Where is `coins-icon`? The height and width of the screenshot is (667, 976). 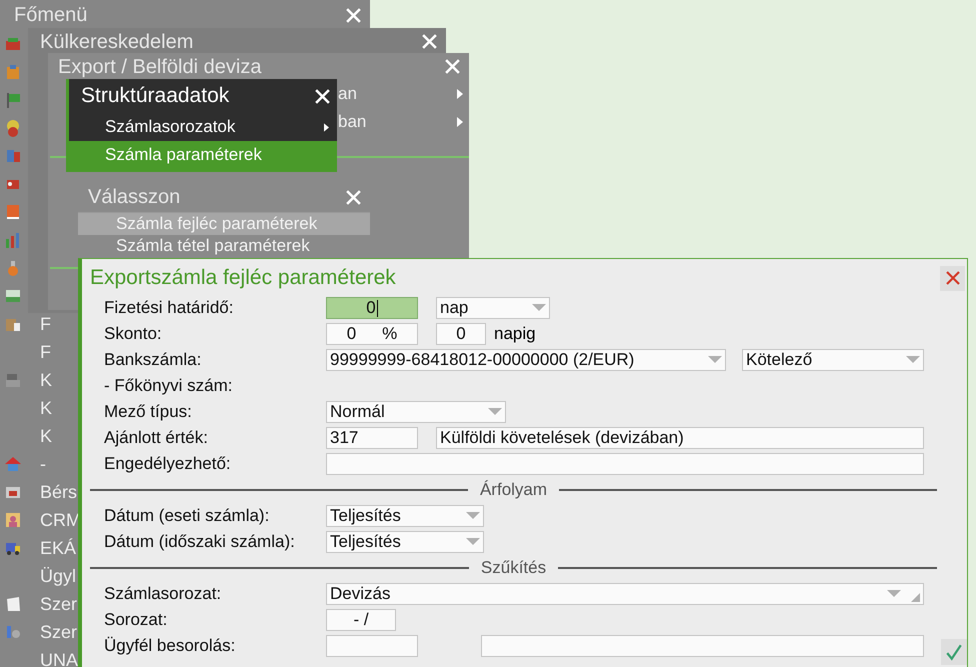 coins-icon is located at coordinates (13, 128).